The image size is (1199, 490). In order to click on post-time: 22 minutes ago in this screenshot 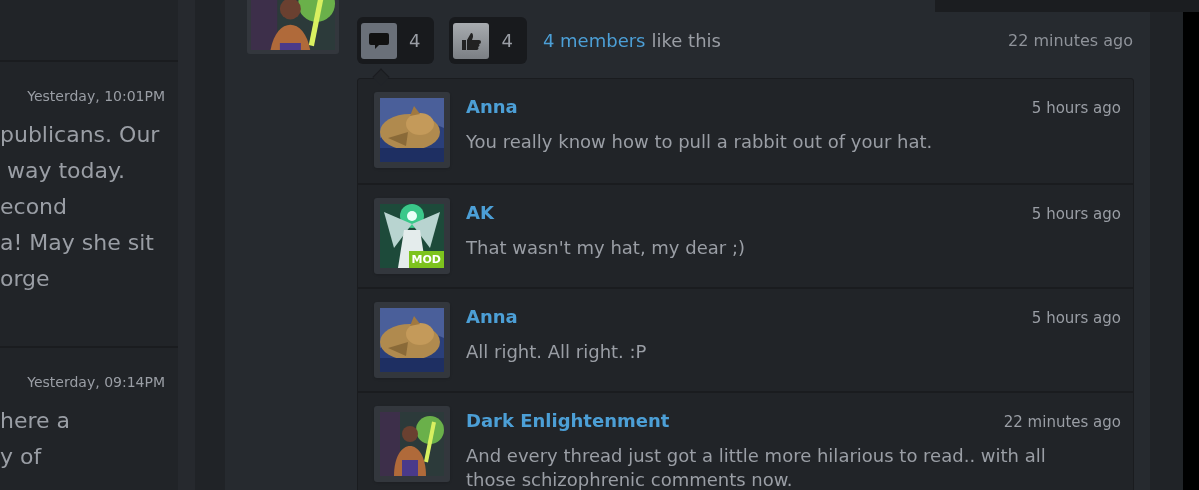, I will do `click(1070, 40)`.